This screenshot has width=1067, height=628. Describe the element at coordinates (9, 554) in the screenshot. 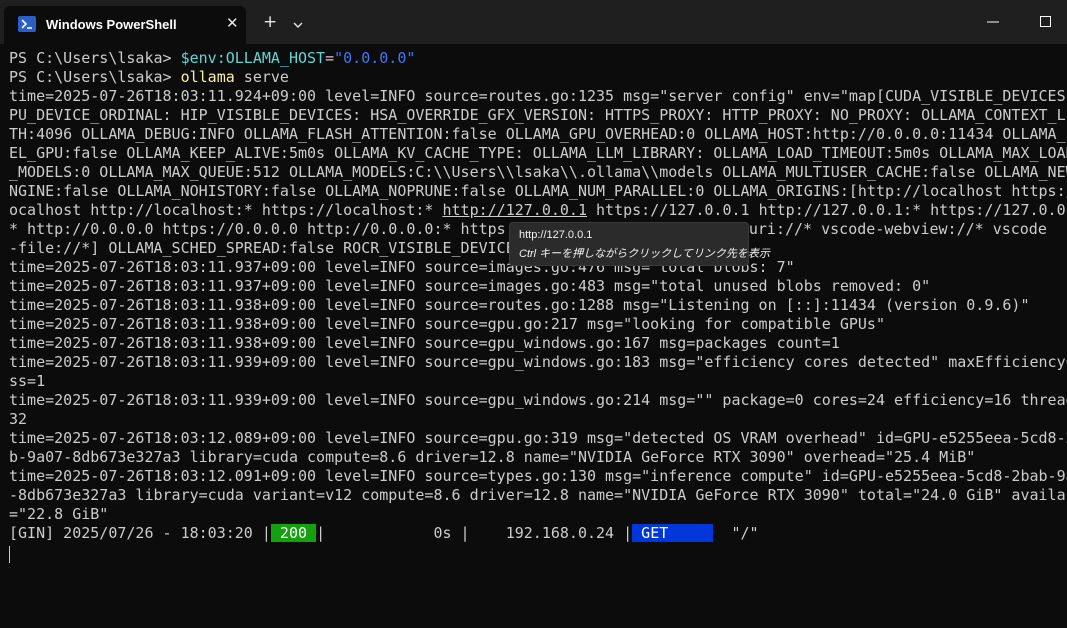

I see `text-cursor` at that location.